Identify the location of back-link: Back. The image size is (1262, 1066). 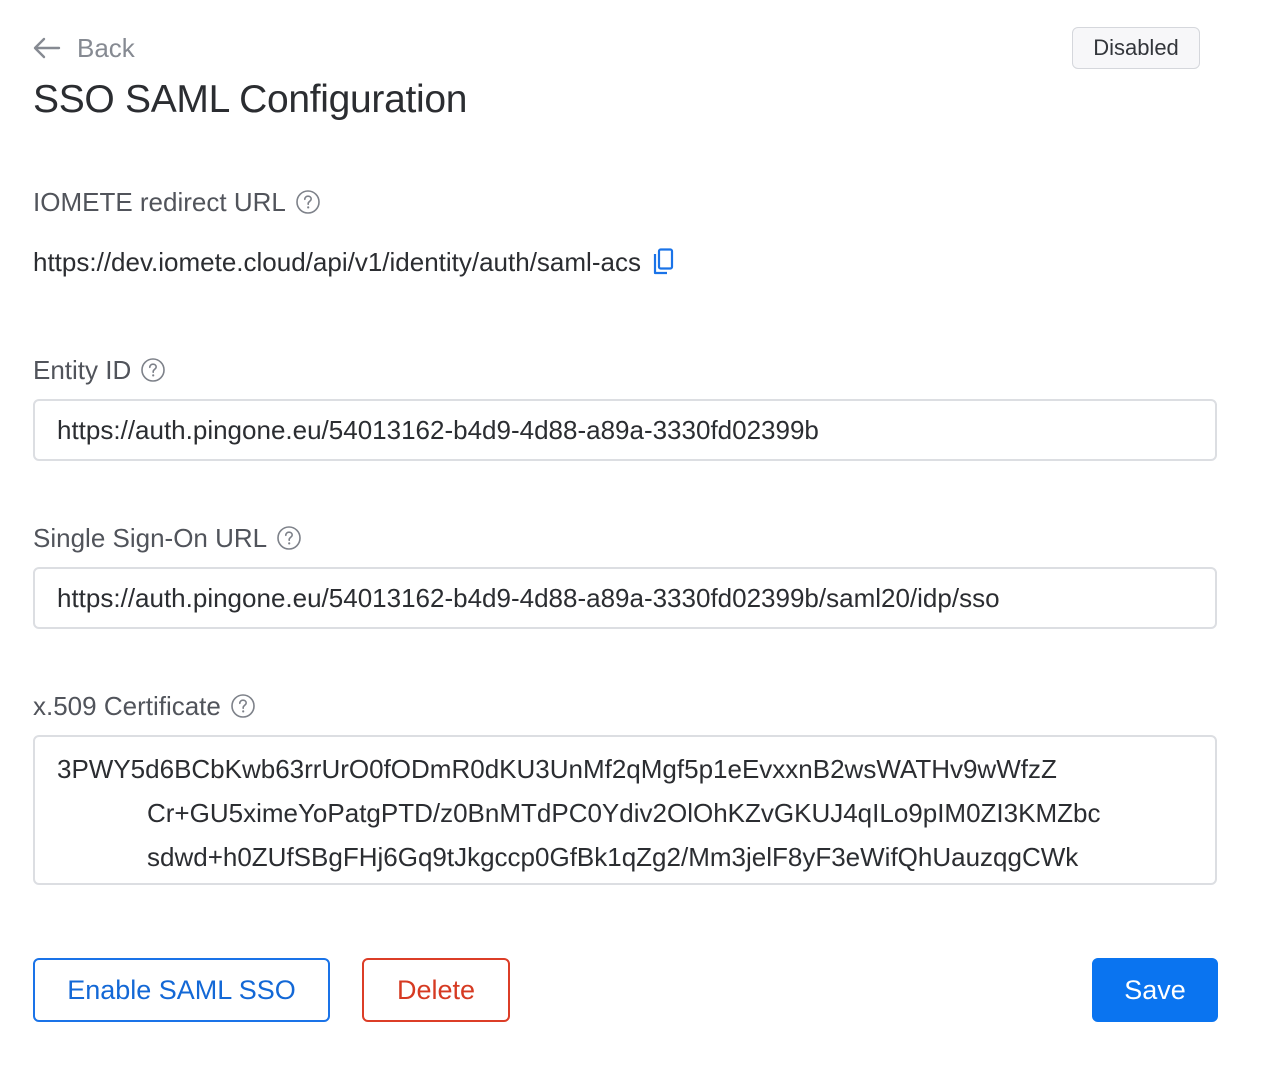
(84, 48).